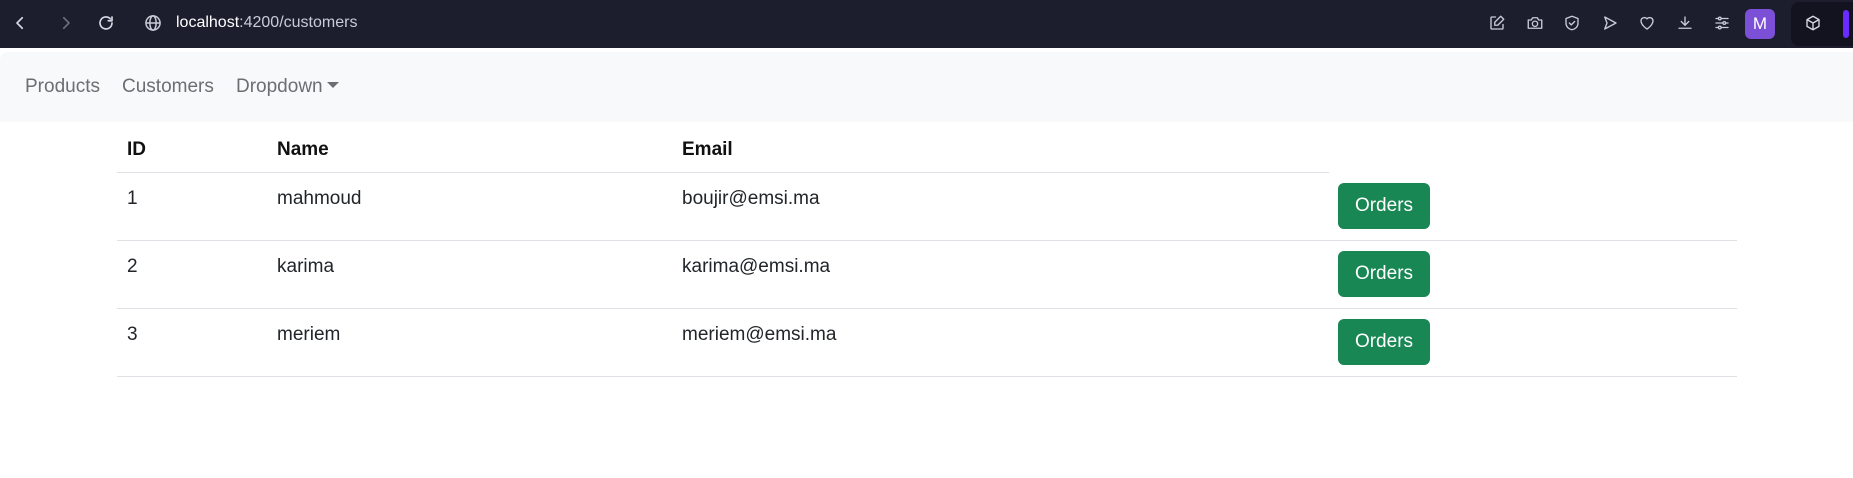 This screenshot has width=1853, height=478. What do you see at coordinates (319, 198) in the screenshot?
I see `cell-name: mahmoud` at bounding box center [319, 198].